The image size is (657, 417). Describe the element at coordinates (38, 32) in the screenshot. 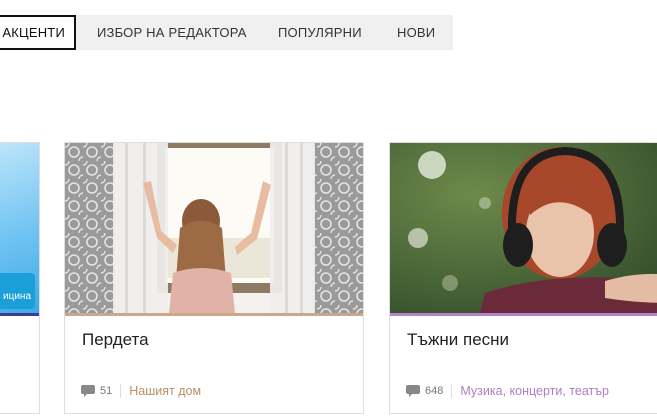

I see `tab-highlights: АКЦЕНТИ` at that location.